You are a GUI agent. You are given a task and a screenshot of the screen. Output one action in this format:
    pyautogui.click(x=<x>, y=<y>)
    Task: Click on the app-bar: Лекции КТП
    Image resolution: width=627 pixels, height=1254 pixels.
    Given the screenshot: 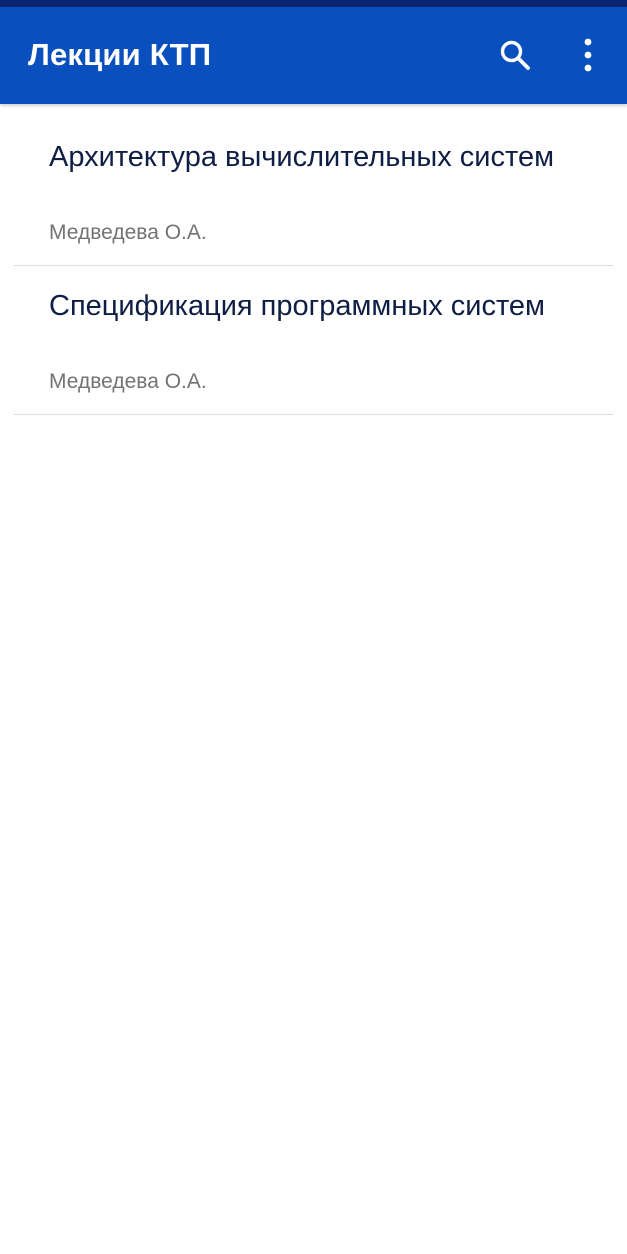 What is the action you would take?
    pyautogui.click(x=313, y=55)
    